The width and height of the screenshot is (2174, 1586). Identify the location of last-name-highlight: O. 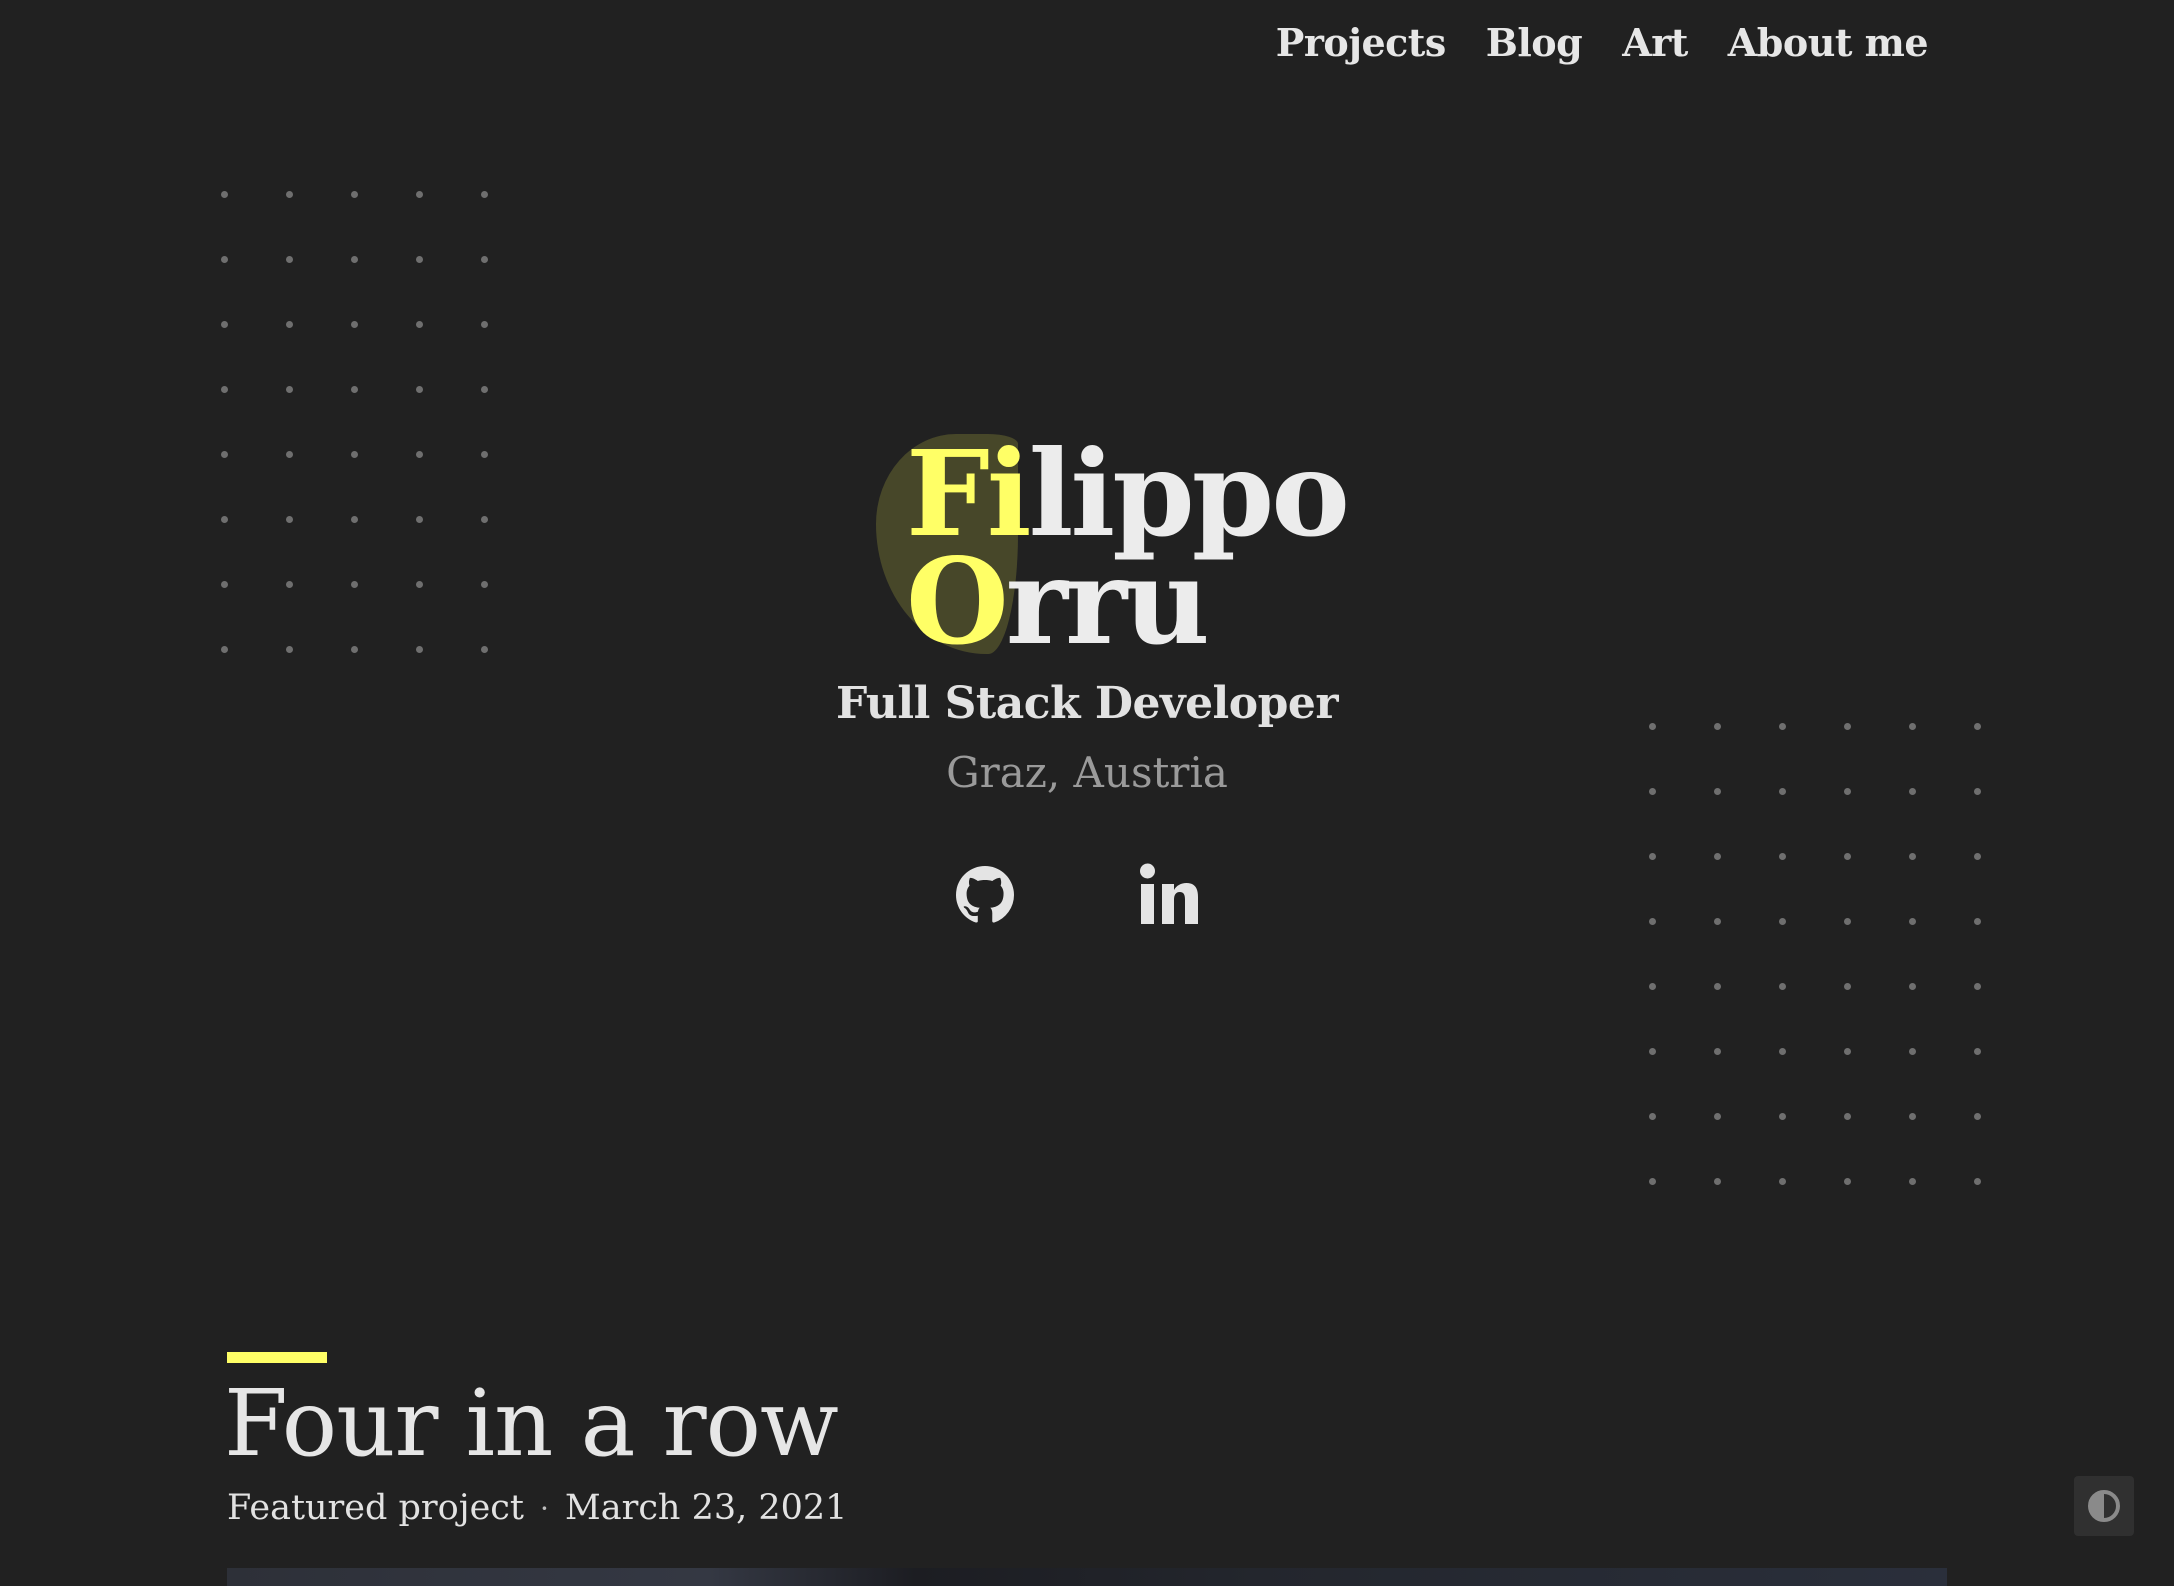
(957, 601).